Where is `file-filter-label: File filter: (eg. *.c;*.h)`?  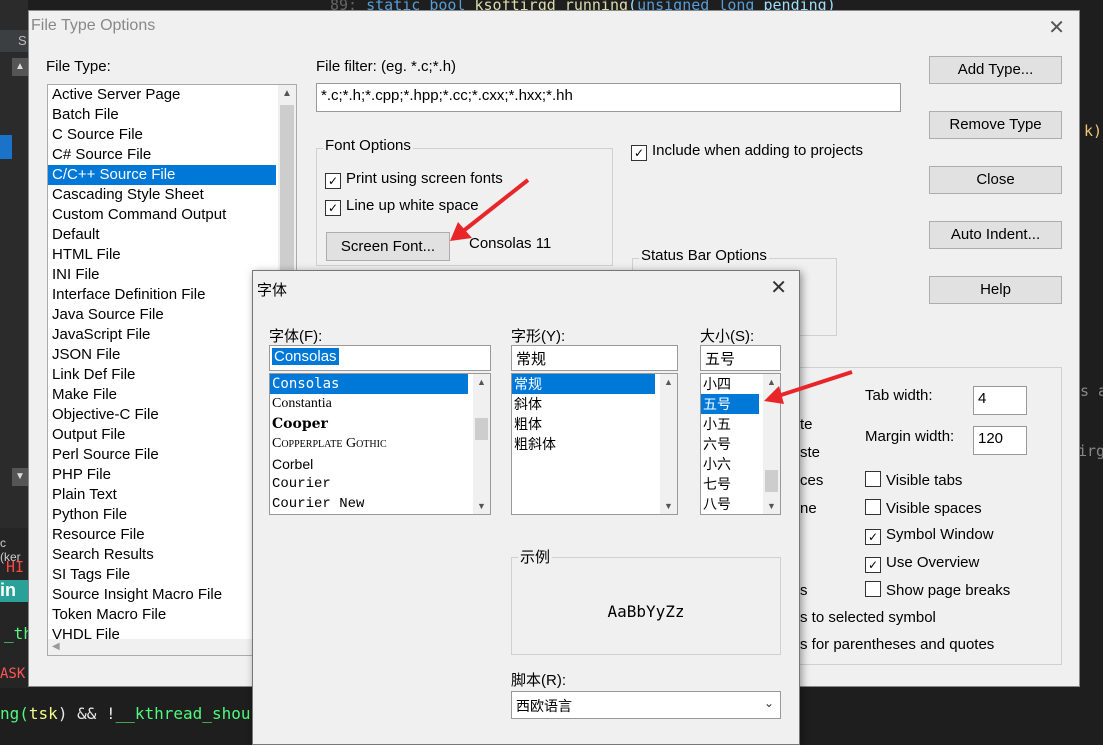 file-filter-label: File filter: (eg. *.c;*.h) is located at coordinates (386, 66).